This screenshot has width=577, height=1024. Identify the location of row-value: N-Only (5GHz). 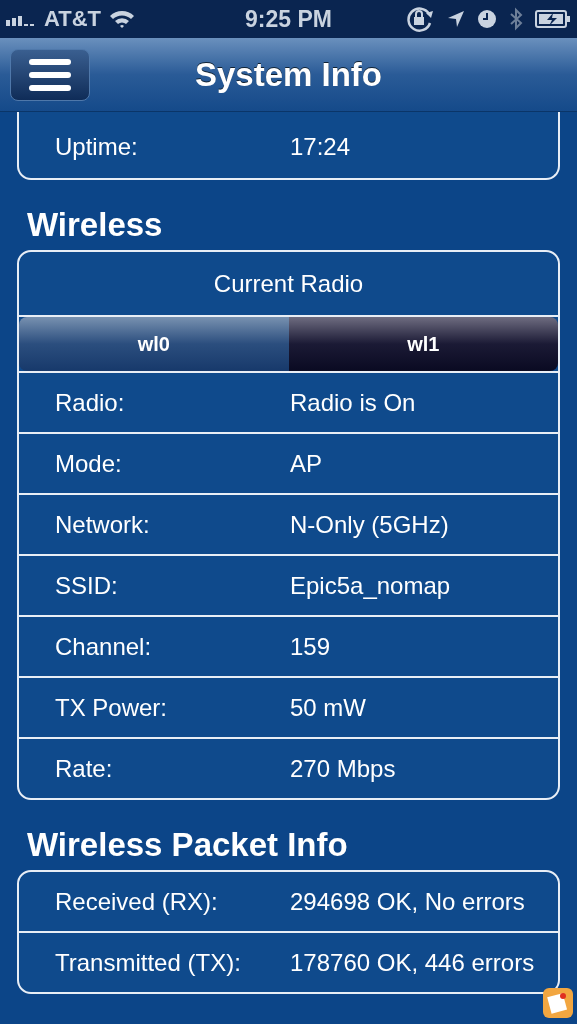
(369, 524).